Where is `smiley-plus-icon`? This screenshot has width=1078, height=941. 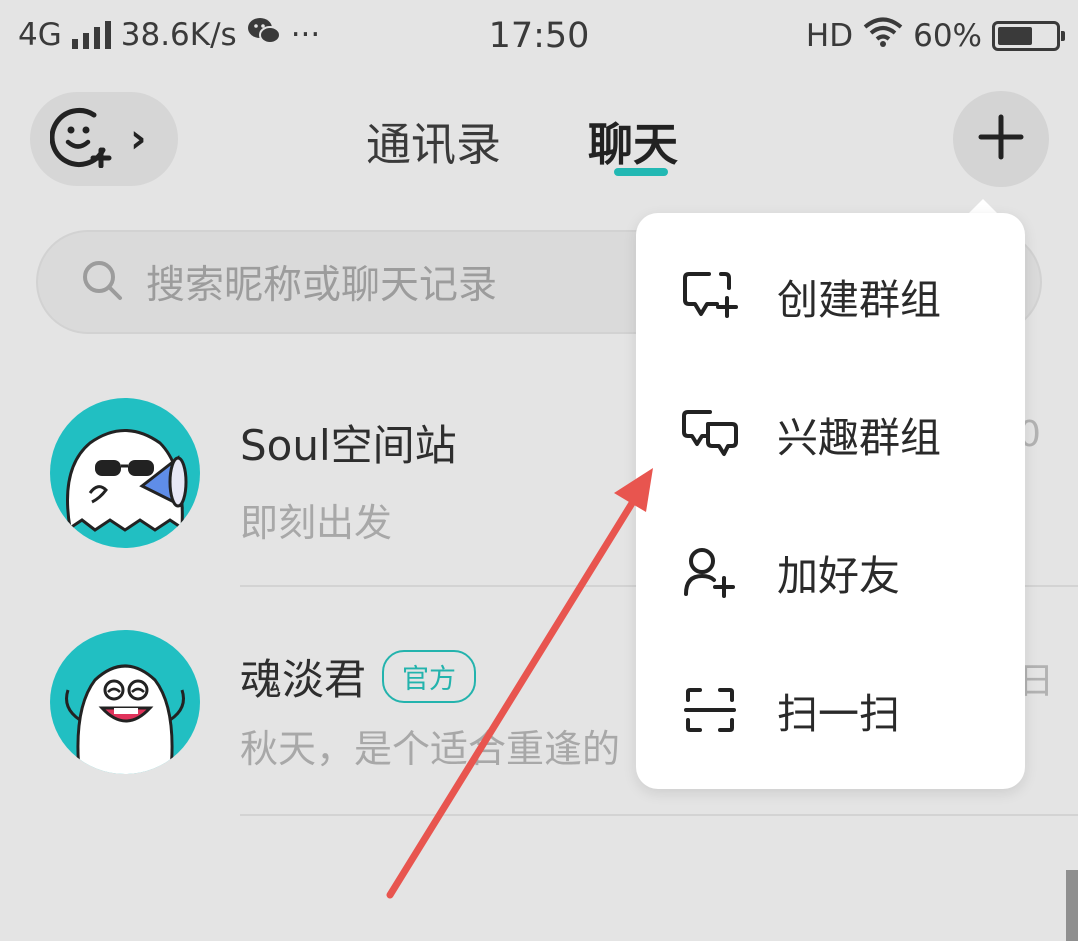 smiley-plus-icon is located at coordinates (80, 139).